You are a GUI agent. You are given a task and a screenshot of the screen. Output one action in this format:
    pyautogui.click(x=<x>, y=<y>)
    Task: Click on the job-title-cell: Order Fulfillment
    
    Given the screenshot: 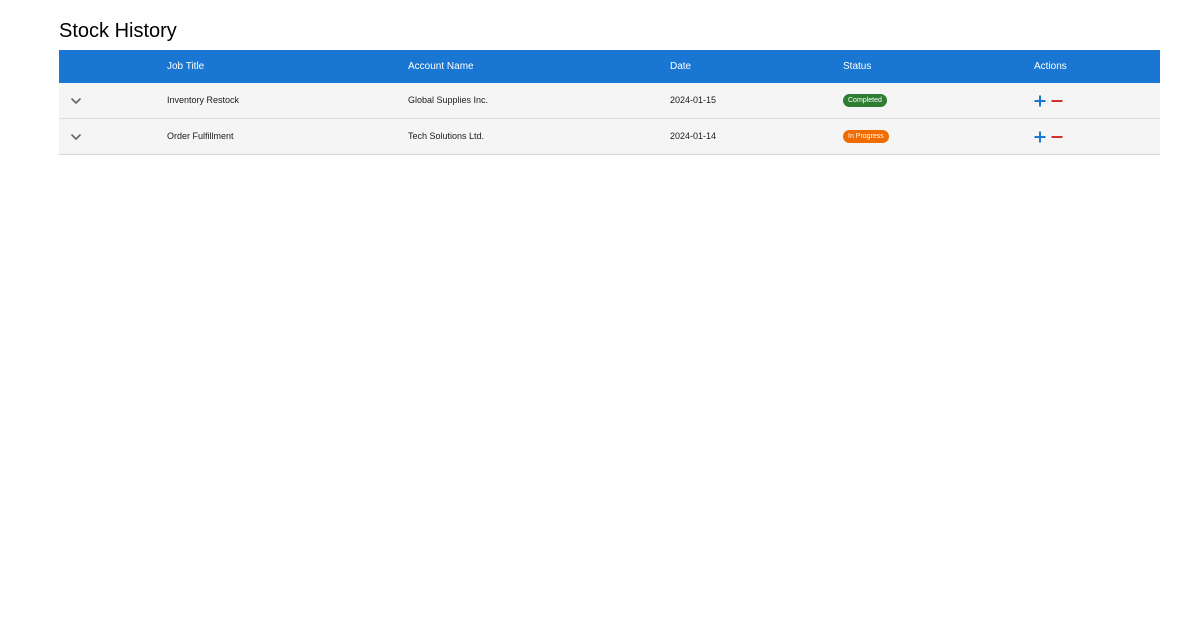 What is the action you would take?
    pyautogui.click(x=200, y=136)
    